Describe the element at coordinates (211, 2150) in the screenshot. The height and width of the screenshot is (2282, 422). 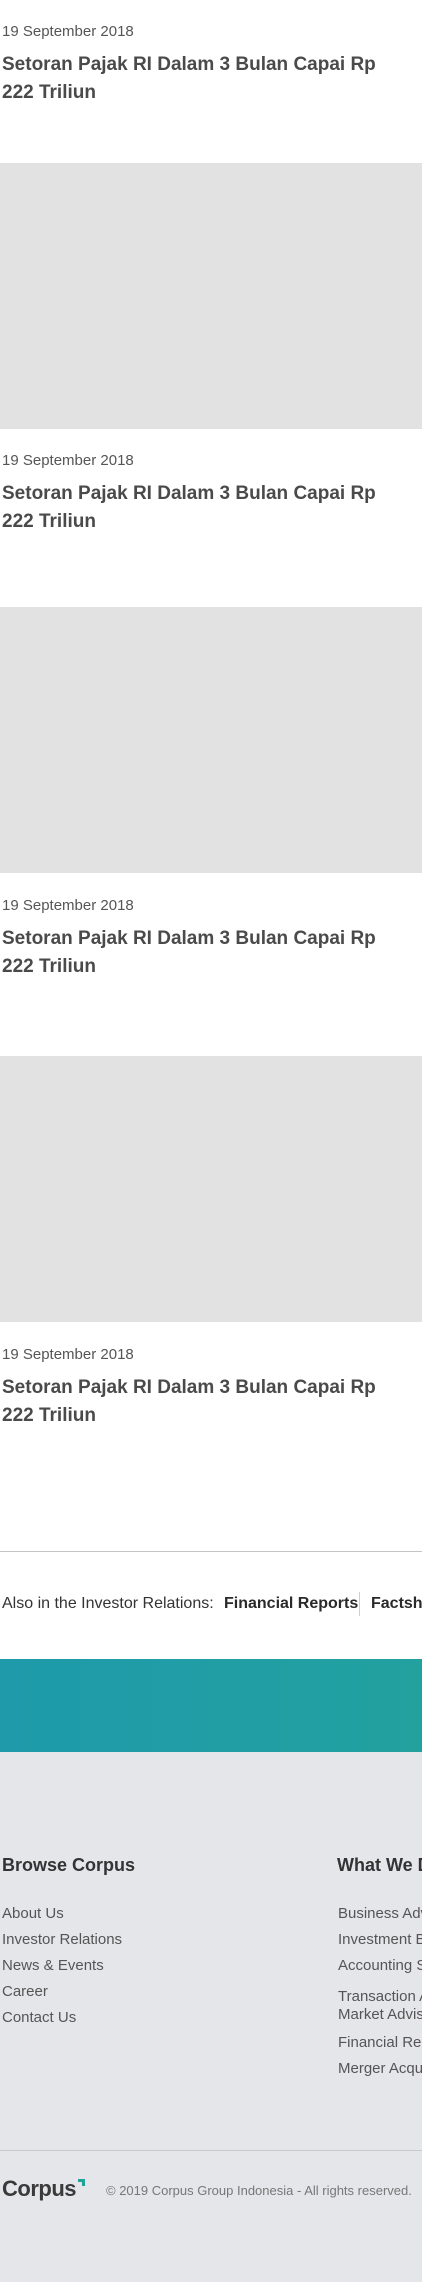
I see `footer-divider` at that location.